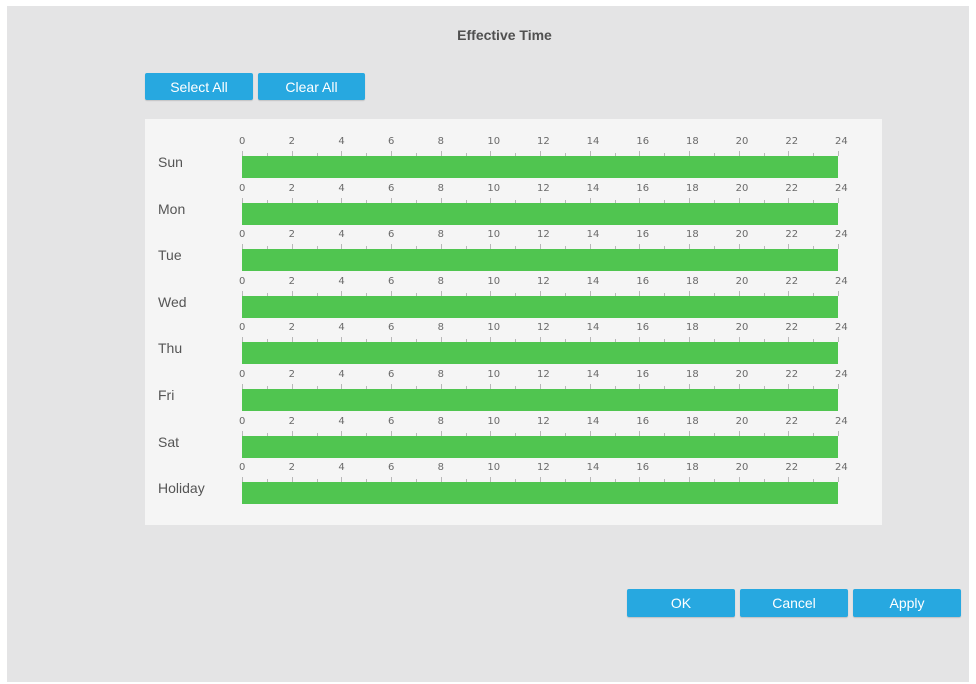 This screenshot has width=976, height=684. Describe the element at coordinates (199, 86) in the screenshot. I see `select-all-button: Select All` at that location.